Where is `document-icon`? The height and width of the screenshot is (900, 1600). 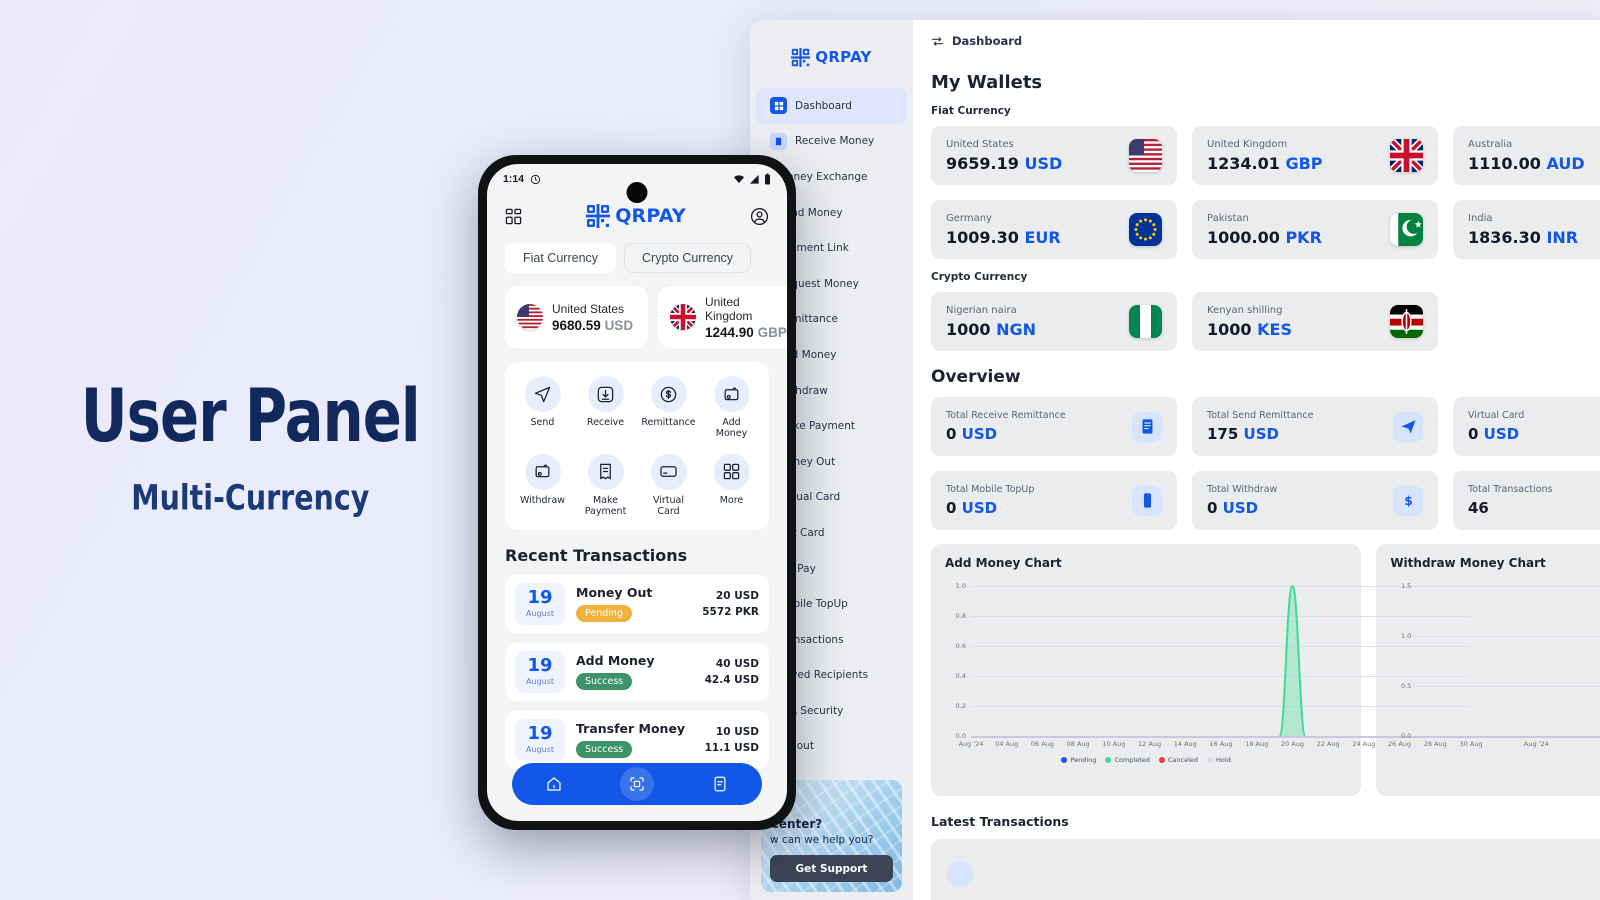 document-icon is located at coordinates (720, 784).